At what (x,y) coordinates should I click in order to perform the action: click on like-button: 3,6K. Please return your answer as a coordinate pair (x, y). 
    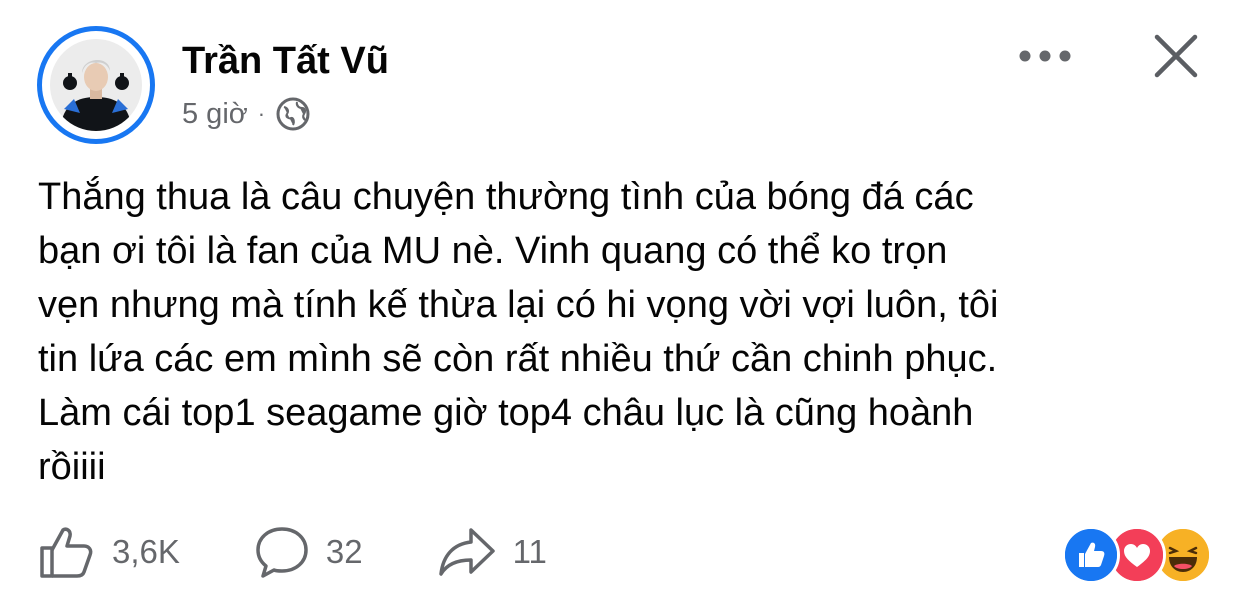
    Looking at the image, I should click on (108, 552).